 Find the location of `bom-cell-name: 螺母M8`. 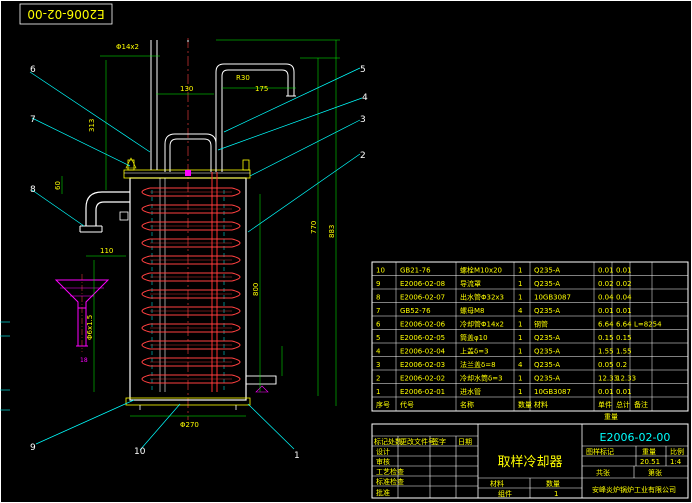

bom-cell-name: 螺母M8 is located at coordinates (472, 310).